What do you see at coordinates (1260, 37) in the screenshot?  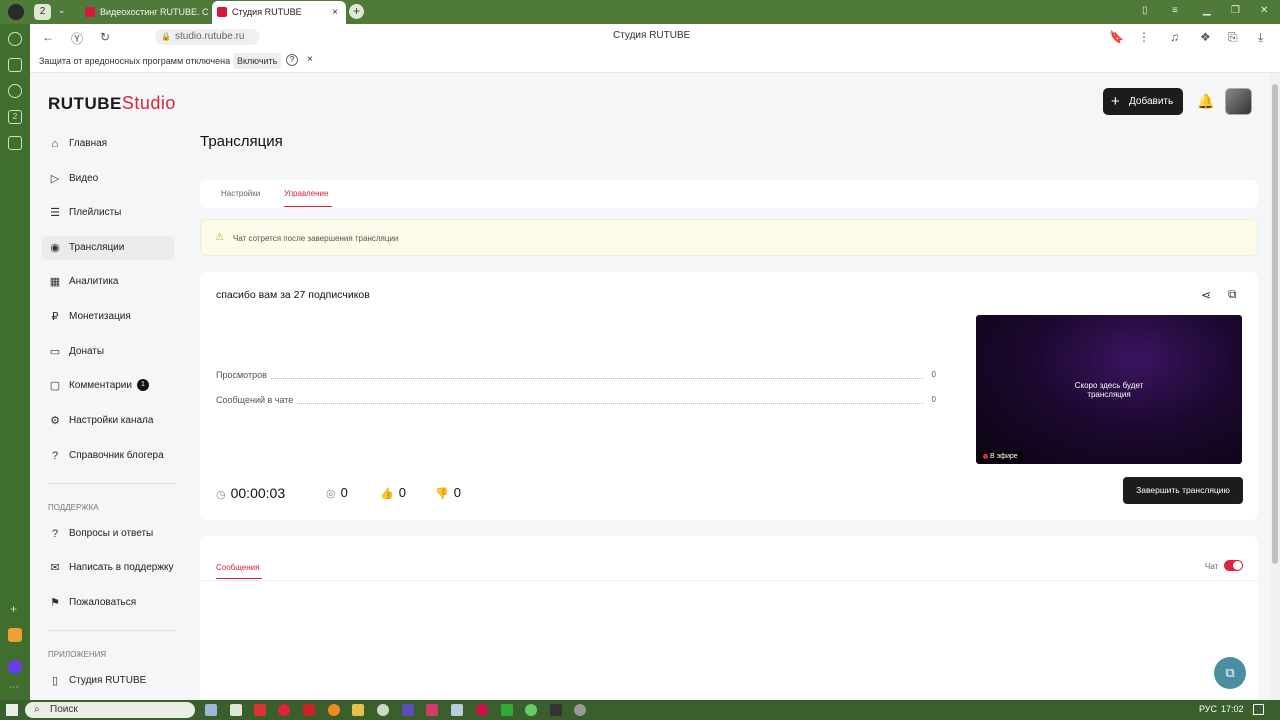 I see `download-icon: ⤓` at bounding box center [1260, 37].